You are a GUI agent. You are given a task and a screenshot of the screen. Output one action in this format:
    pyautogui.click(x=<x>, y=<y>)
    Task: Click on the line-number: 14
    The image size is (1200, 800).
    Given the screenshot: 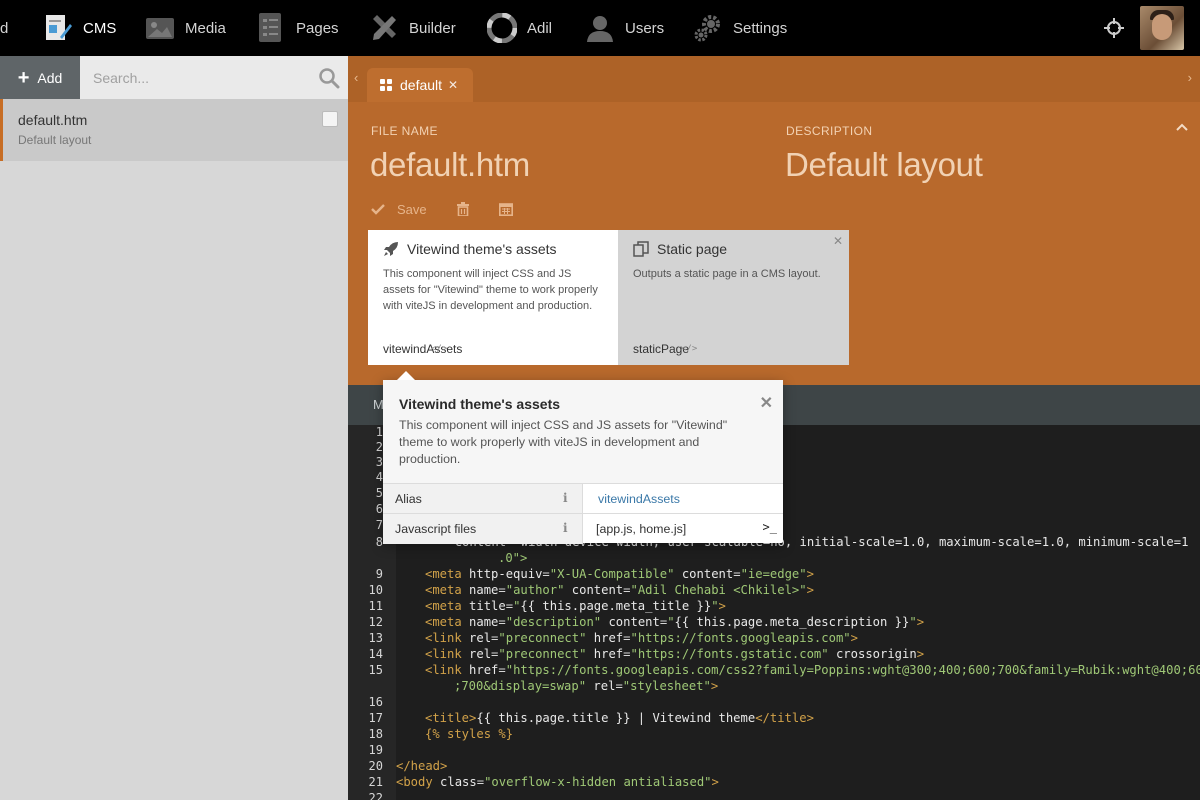 What is the action you would take?
    pyautogui.click(x=375, y=654)
    